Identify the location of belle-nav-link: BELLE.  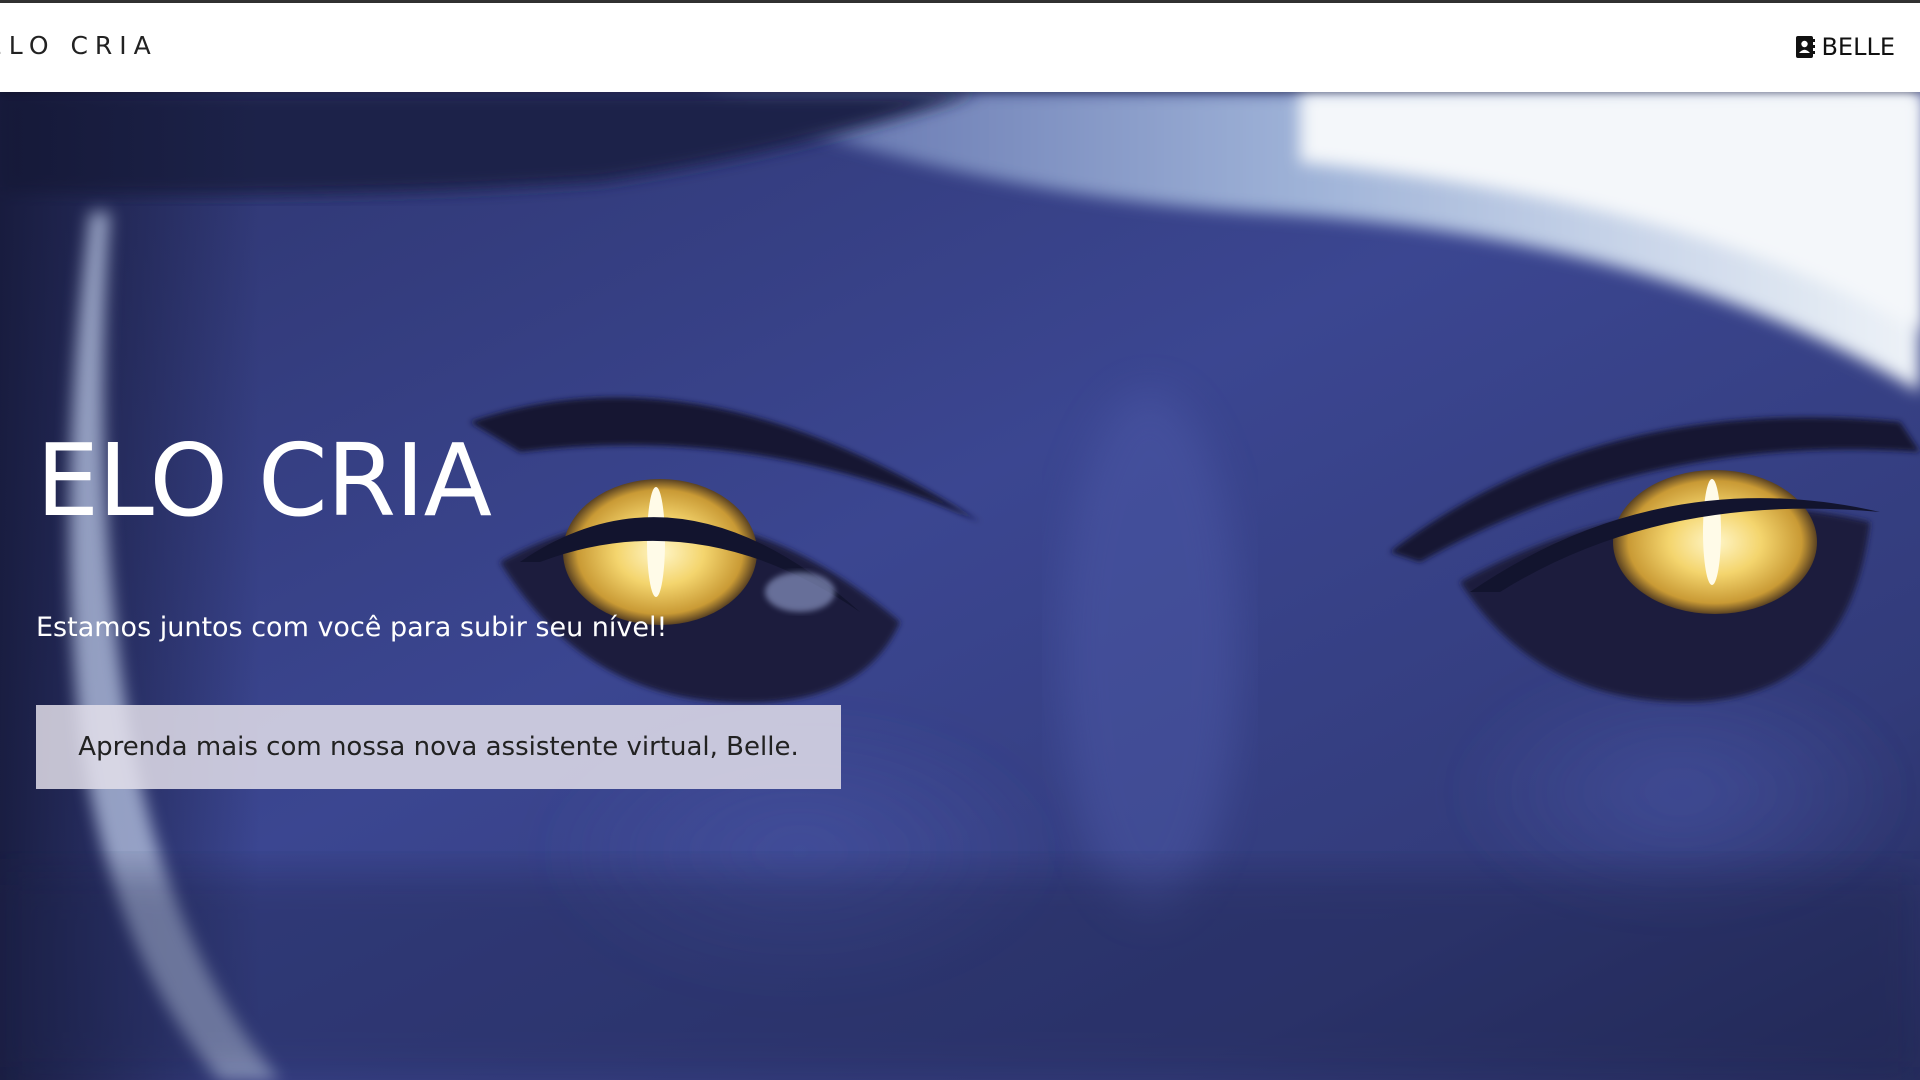
(1845, 47).